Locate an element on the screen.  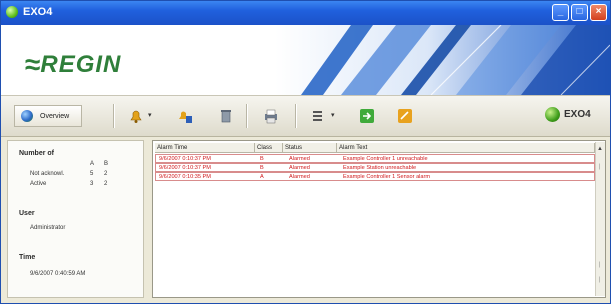
active-b-count: 2 is located at coordinates (106, 184).